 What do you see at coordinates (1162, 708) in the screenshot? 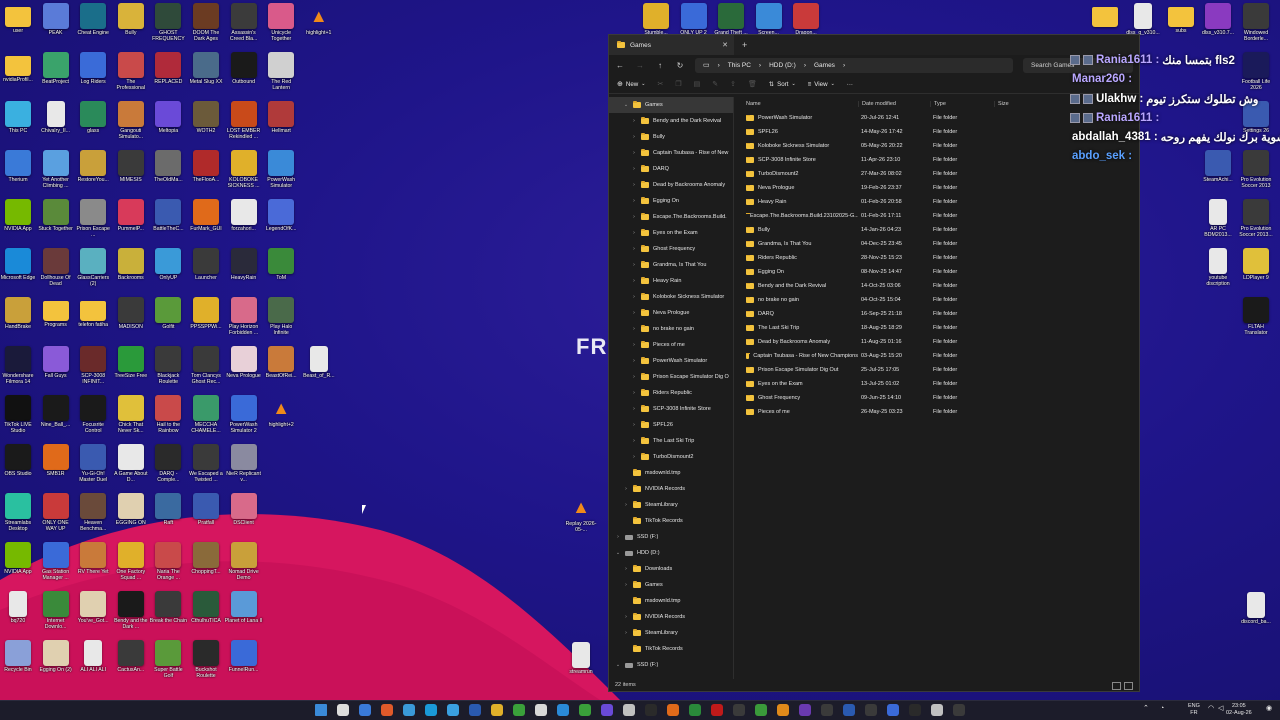
I see `network-icon: ◔` at bounding box center [1162, 708].